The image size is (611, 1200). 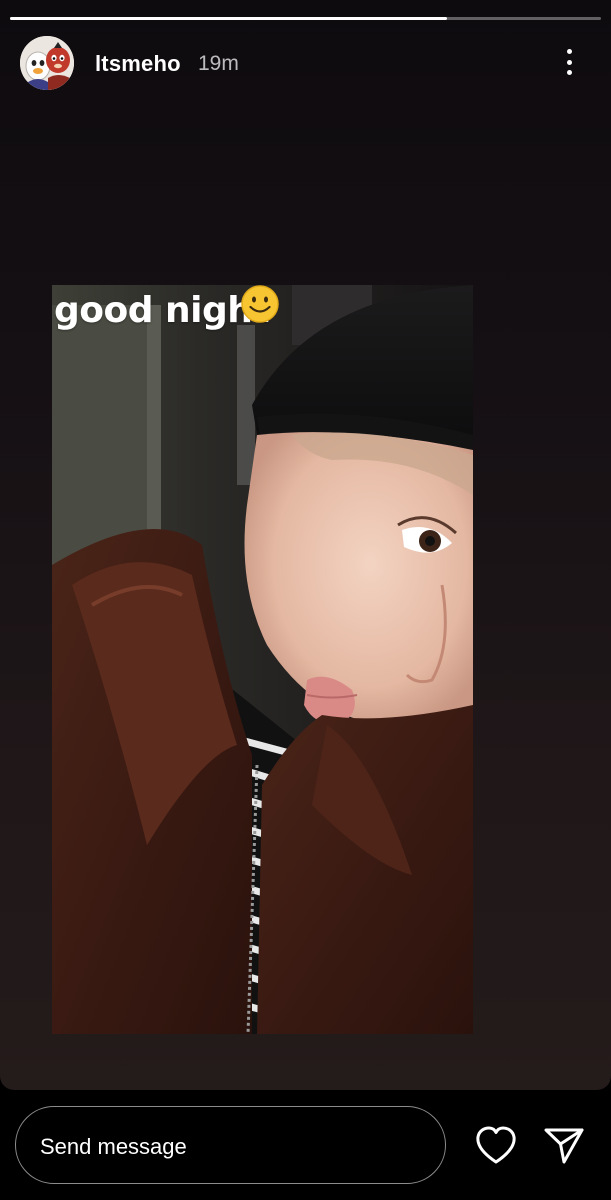 What do you see at coordinates (113, 1146) in the screenshot?
I see `send-message-placeholder: Send message` at bounding box center [113, 1146].